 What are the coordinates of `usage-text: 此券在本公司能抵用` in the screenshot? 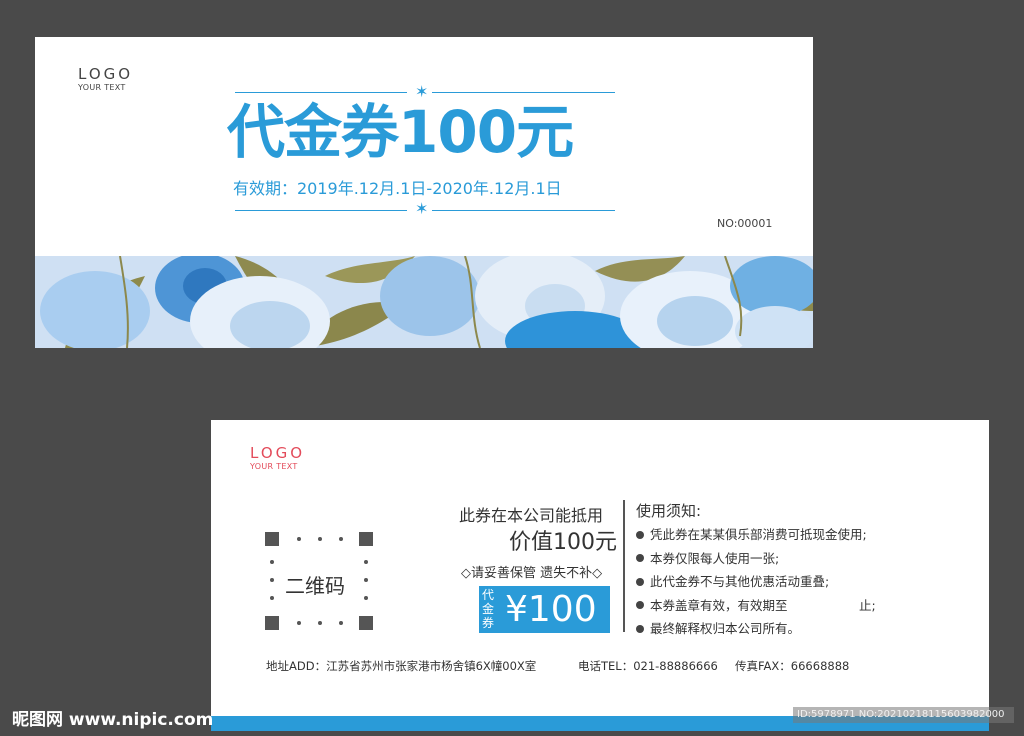 It's located at (531, 515).